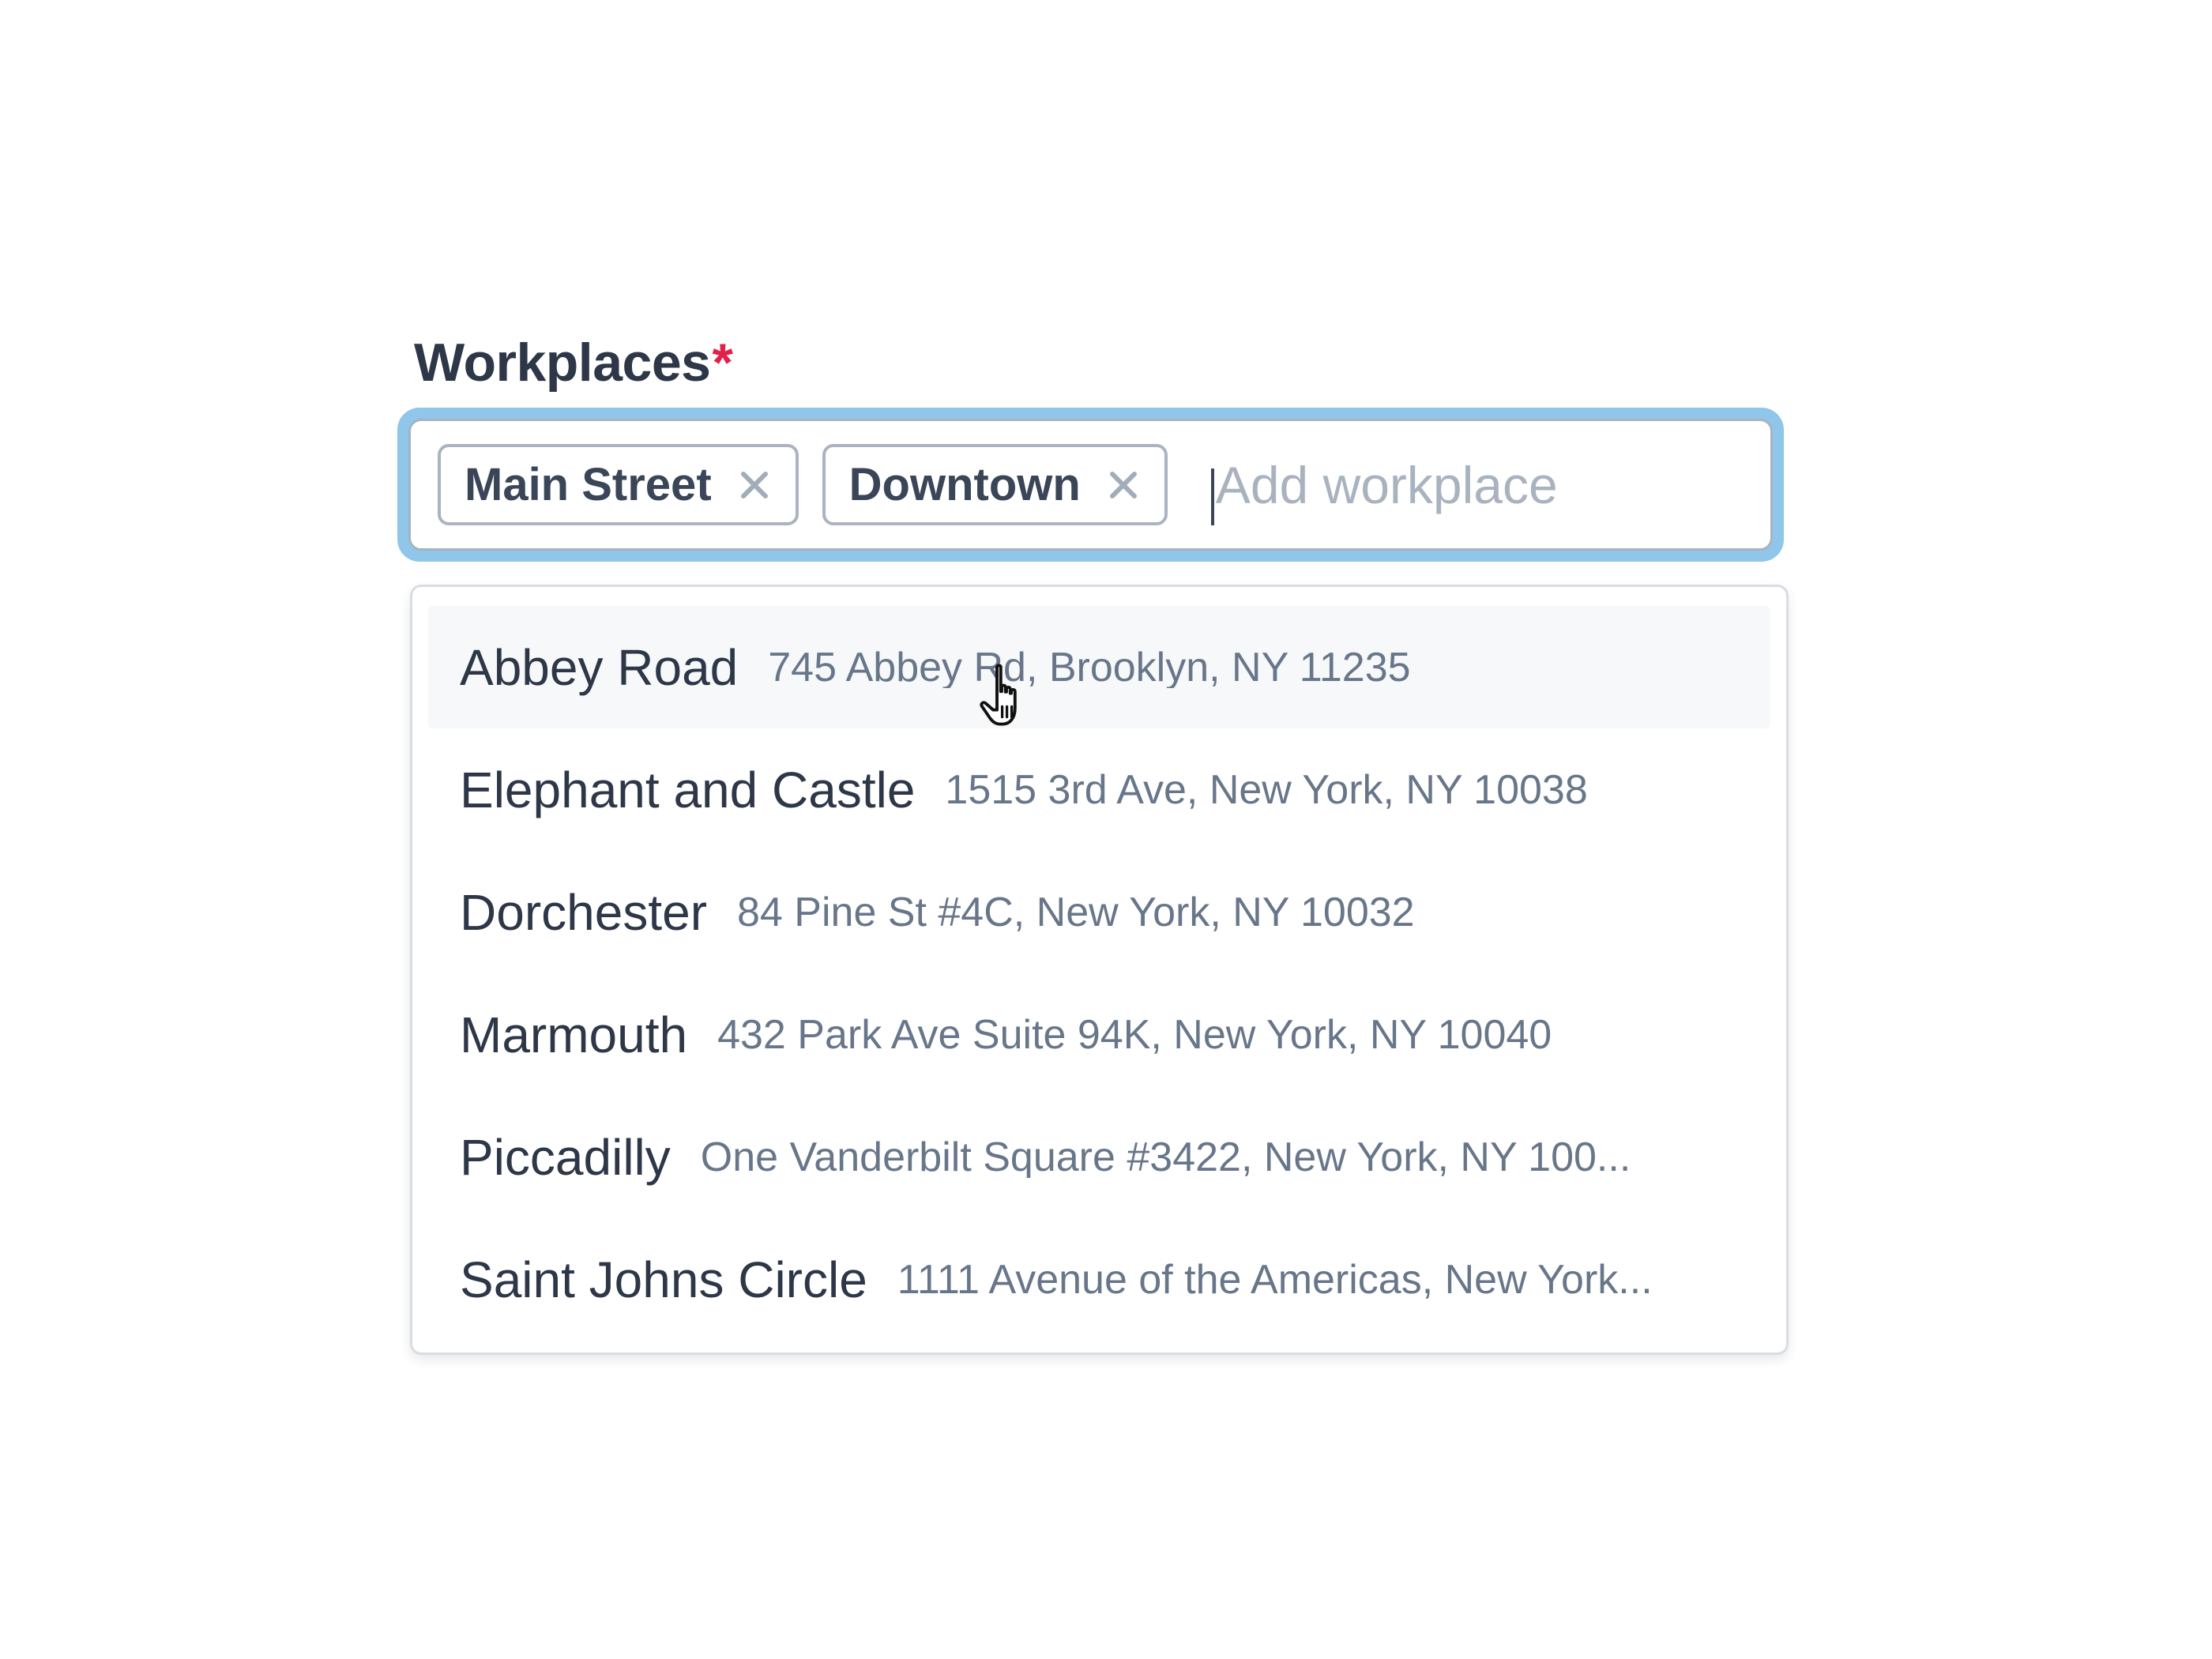  I want to click on required-indicator: *, so click(722, 363).